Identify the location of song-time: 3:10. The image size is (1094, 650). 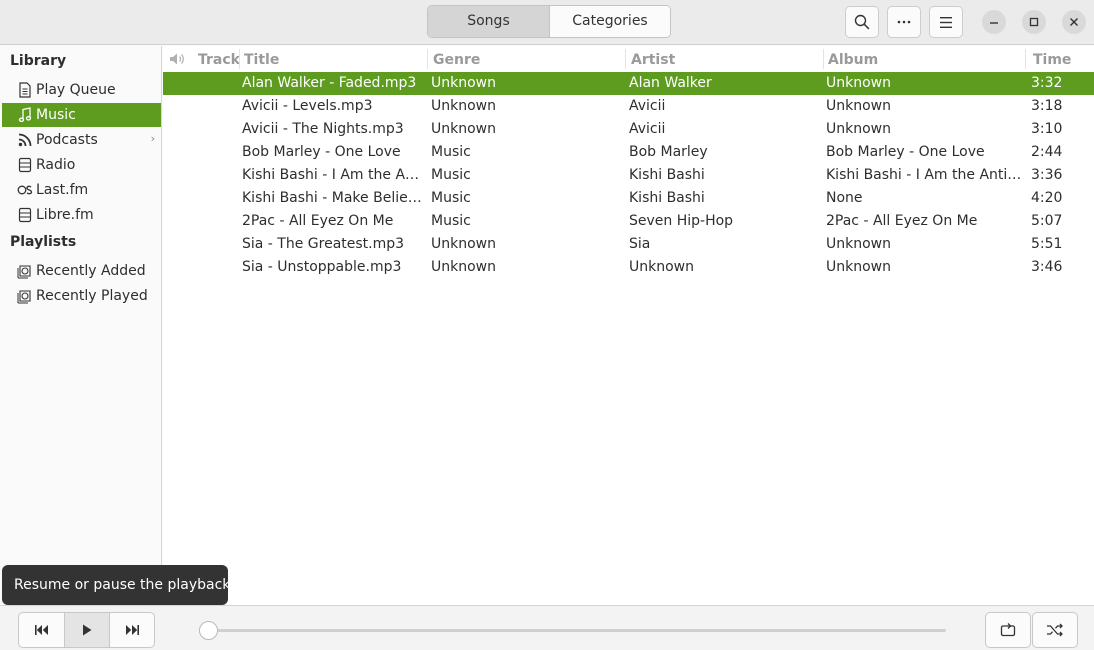
(1047, 129).